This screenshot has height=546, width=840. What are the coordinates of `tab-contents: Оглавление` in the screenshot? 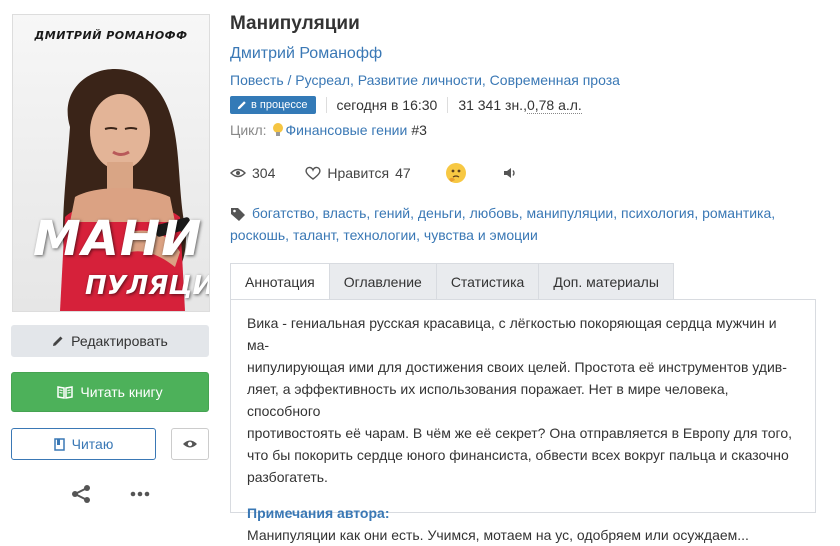 It's located at (383, 281).